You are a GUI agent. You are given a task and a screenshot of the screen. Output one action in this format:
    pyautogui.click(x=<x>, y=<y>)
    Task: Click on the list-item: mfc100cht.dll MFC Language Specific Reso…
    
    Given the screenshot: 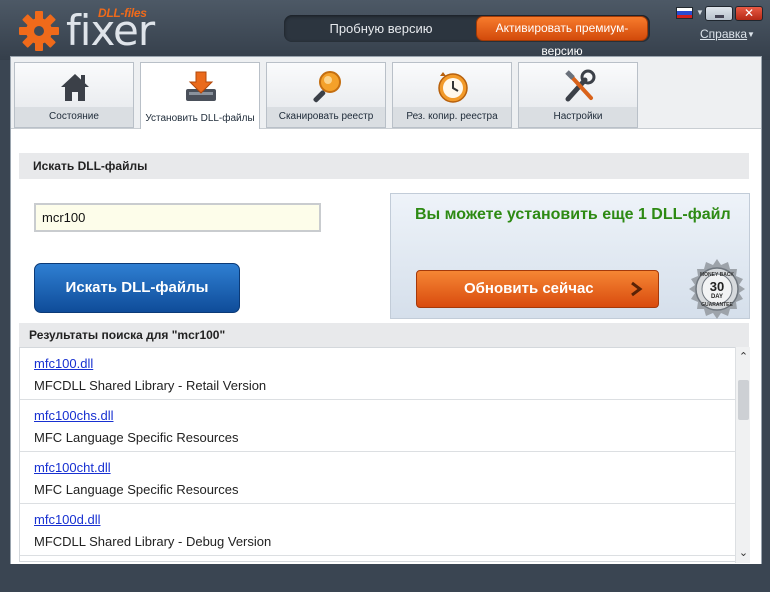 What is the action you would take?
    pyautogui.click(x=384, y=478)
    